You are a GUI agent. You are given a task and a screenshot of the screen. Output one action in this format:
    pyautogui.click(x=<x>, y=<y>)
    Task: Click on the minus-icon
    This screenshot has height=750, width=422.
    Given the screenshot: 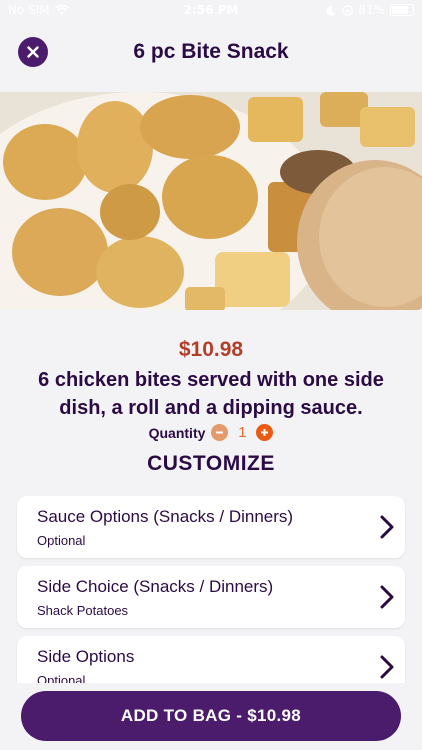 What is the action you would take?
    pyautogui.click(x=220, y=432)
    